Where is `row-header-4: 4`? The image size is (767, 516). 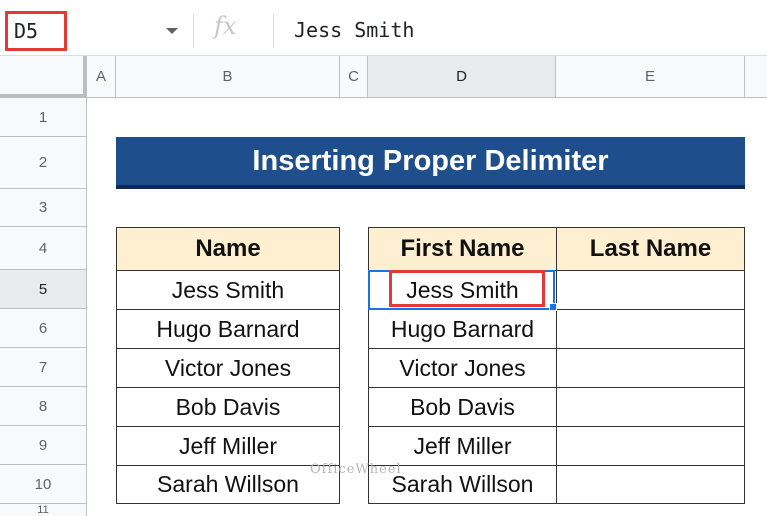 row-header-4: 4 is located at coordinates (43, 248).